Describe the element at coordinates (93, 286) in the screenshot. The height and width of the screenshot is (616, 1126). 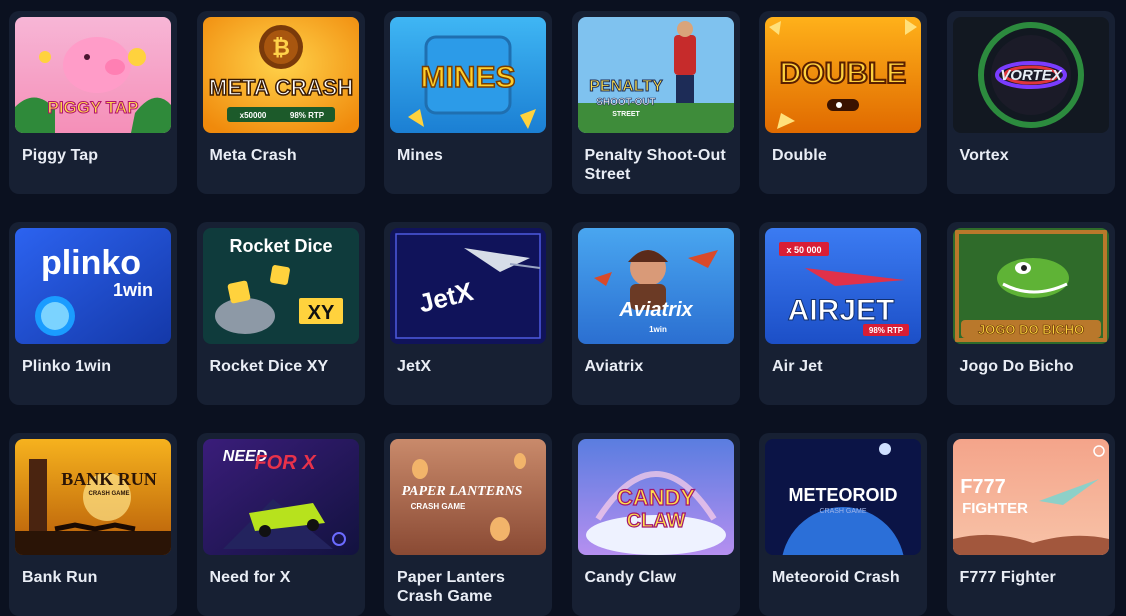
I see `game-thumbnail: plinko 1win` at that location.